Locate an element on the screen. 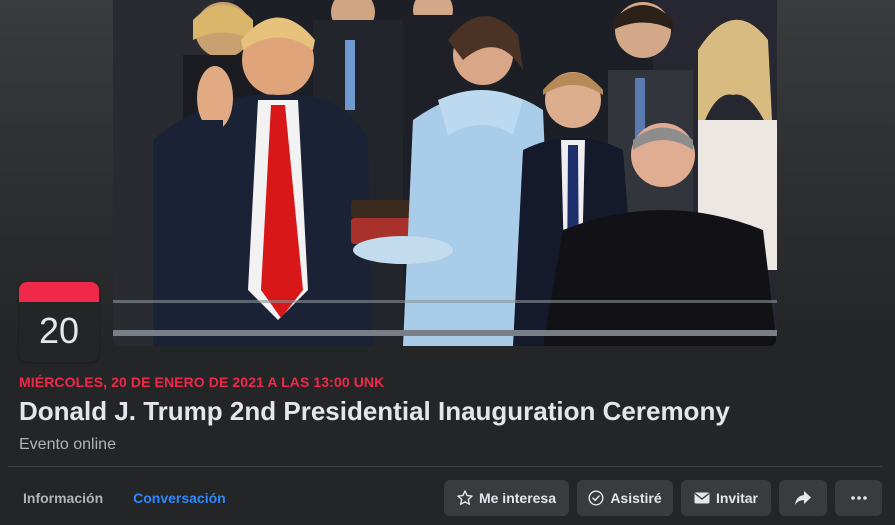 The image size is (895, 525). date-card-day: 20 is located at coordinates (59, 332).